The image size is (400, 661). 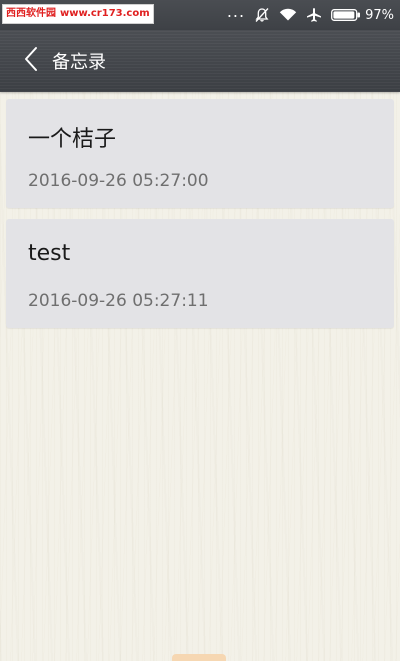 I want to click on note-timestamp: 2016-09-26 05:27:11, so click(x=118, y=301).